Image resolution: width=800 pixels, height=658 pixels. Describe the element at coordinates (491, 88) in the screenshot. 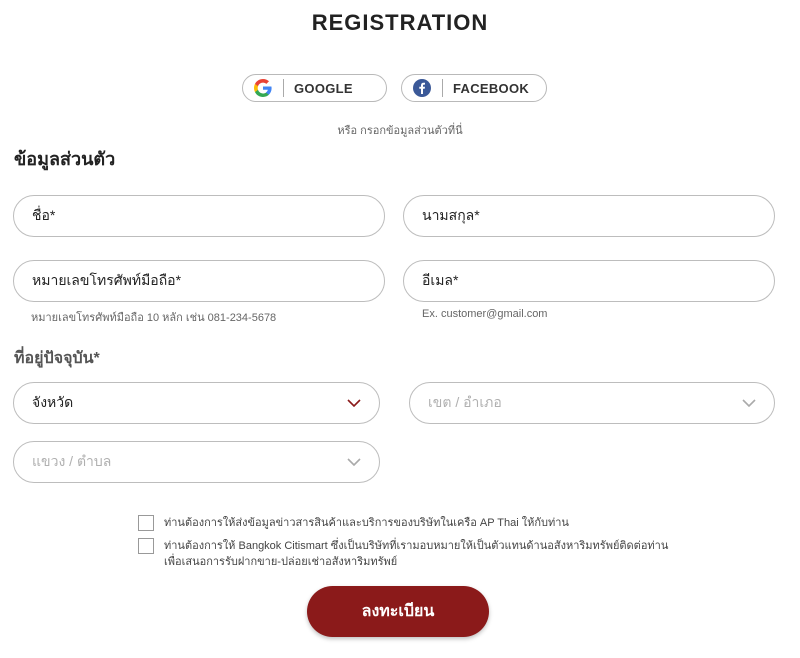

I see `facebook-login-label: FACEBOOK` at that location.